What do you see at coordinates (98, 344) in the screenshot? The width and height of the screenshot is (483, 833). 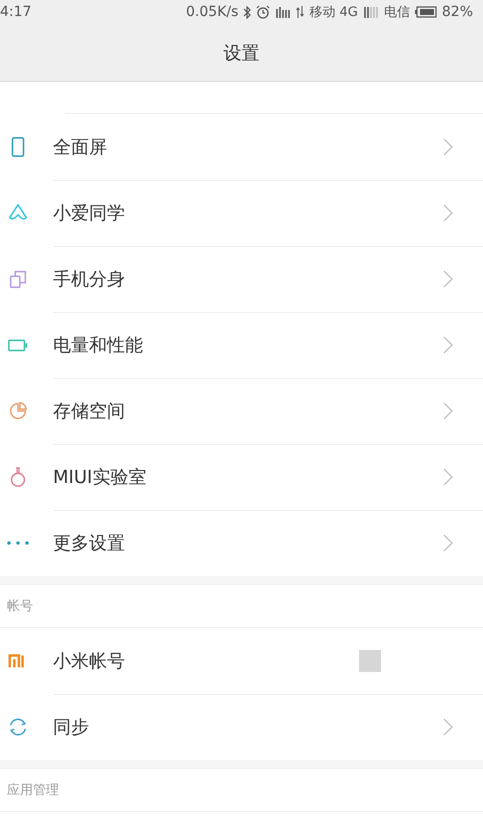 I see `settings-item: 电量和性能` at bounding box center [98, 344].